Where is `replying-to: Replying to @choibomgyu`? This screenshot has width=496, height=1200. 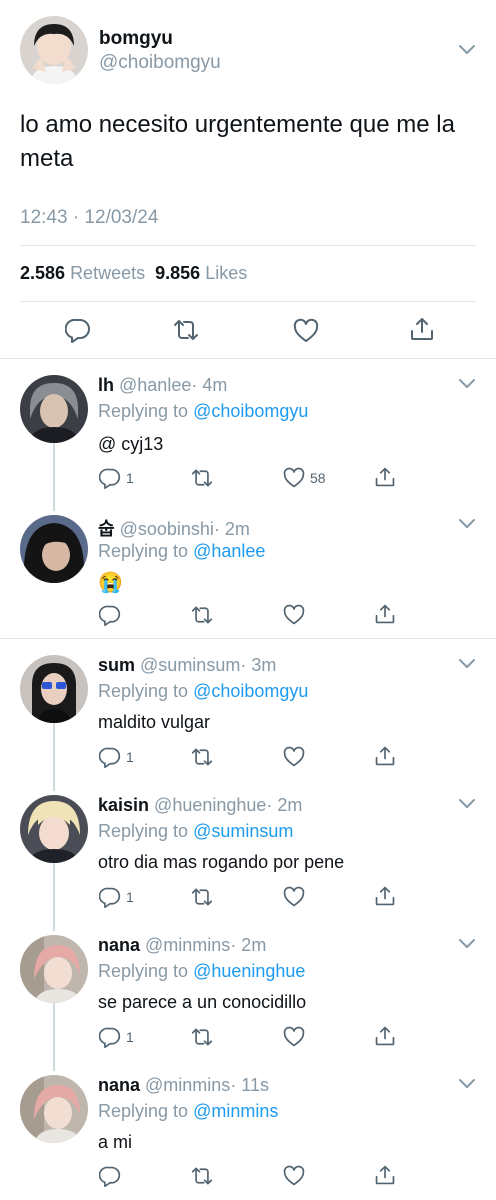 replying-to: Replying to @choibomgyu is located at coordinates (203, 411).